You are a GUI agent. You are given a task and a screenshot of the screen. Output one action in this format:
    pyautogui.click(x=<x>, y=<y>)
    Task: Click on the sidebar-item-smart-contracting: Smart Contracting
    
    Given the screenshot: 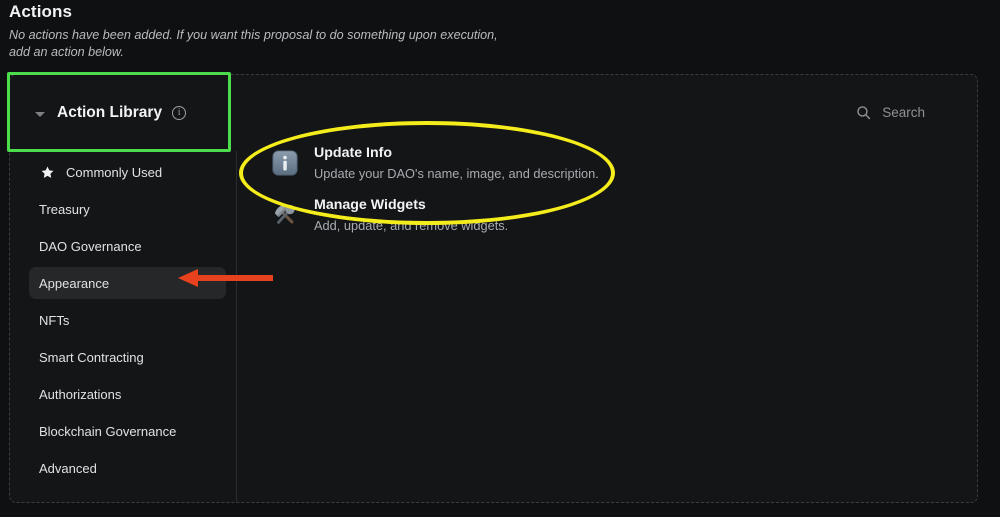 What is the action you would take?
    pyautogui.click(x=127, y=357)
    